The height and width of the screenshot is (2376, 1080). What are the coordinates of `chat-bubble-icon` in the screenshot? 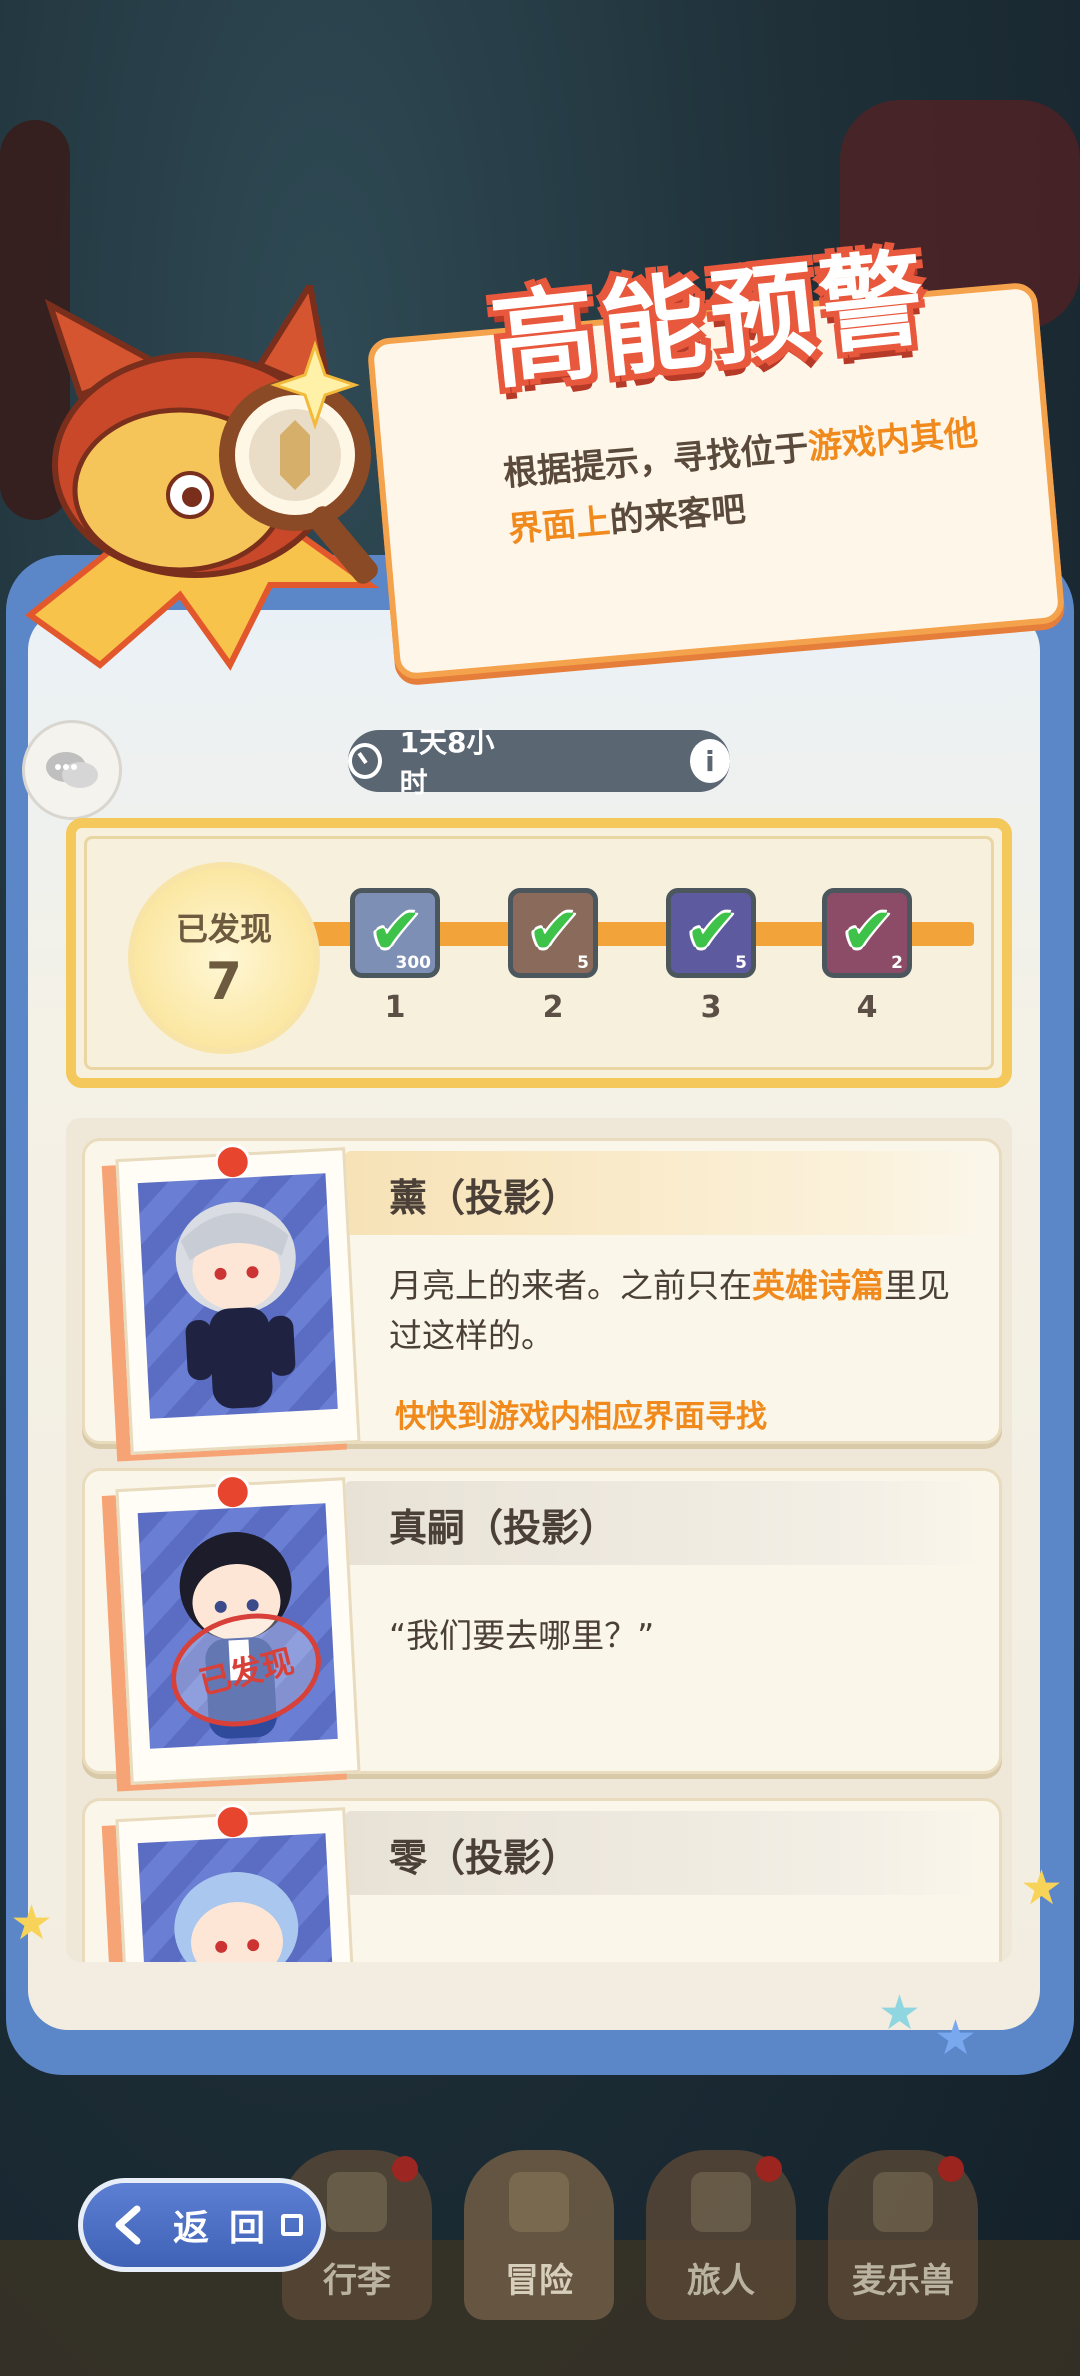 It's located at (72, 770).